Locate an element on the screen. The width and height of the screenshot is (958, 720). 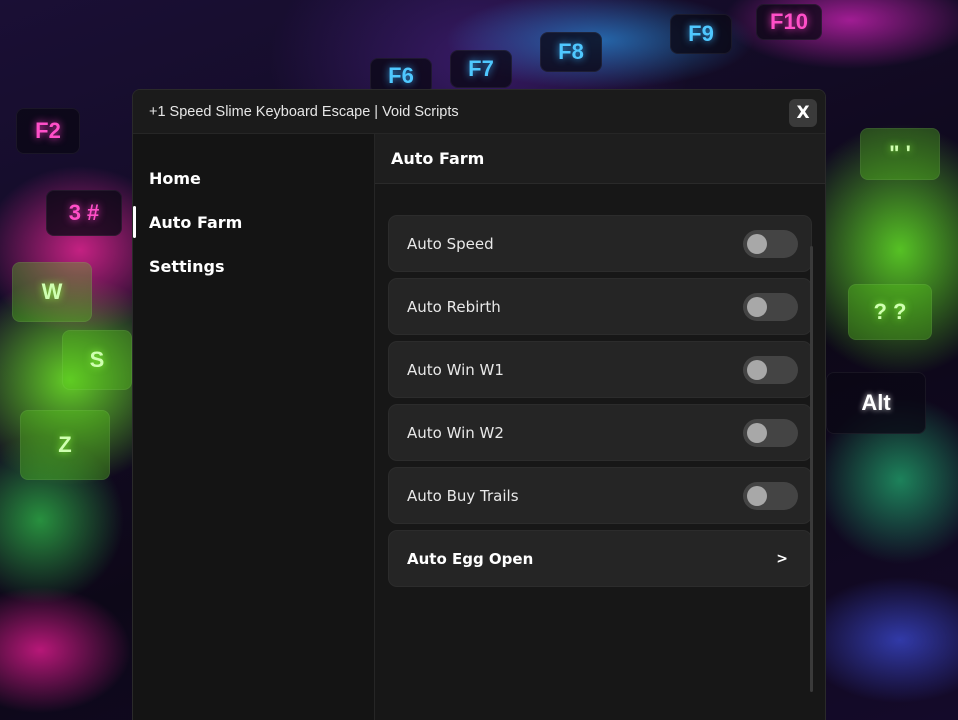
close-button: X is located at coordinates (803, 113).